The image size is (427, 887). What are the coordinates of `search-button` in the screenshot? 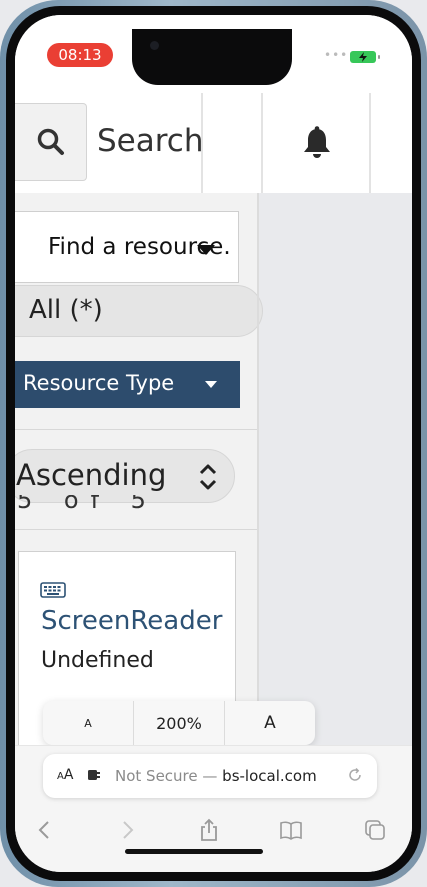 It's located at (51, 142).